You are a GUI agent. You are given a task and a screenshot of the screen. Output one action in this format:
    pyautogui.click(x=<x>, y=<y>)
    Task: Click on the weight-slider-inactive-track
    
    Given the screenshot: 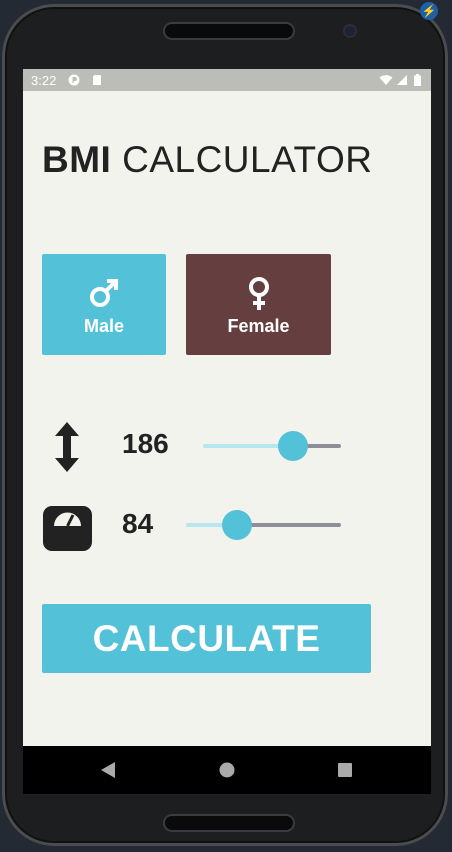 What is the action you would take?
    pyautogui.click(x=289, y=525)
    